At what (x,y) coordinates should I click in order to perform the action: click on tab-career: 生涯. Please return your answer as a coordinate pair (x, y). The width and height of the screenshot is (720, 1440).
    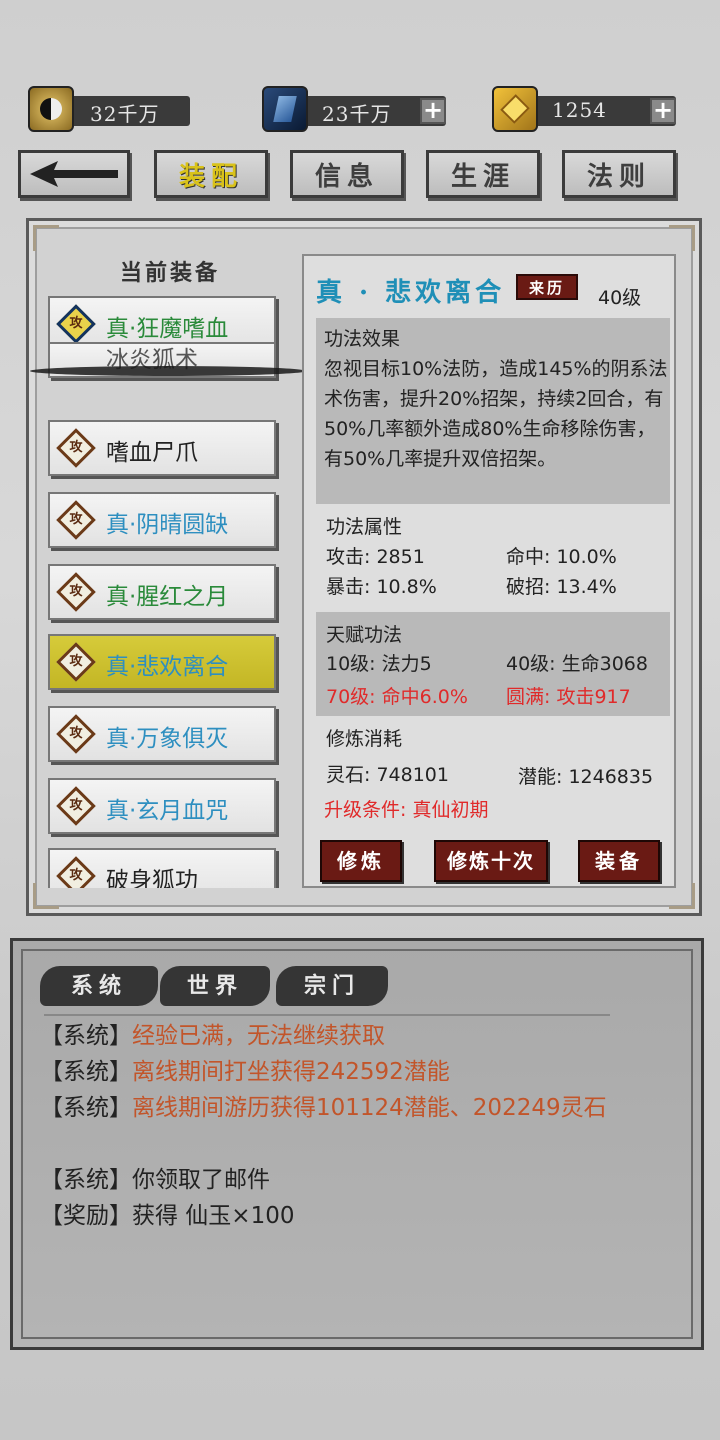
    Looking at the image, I should click on (483, 174).